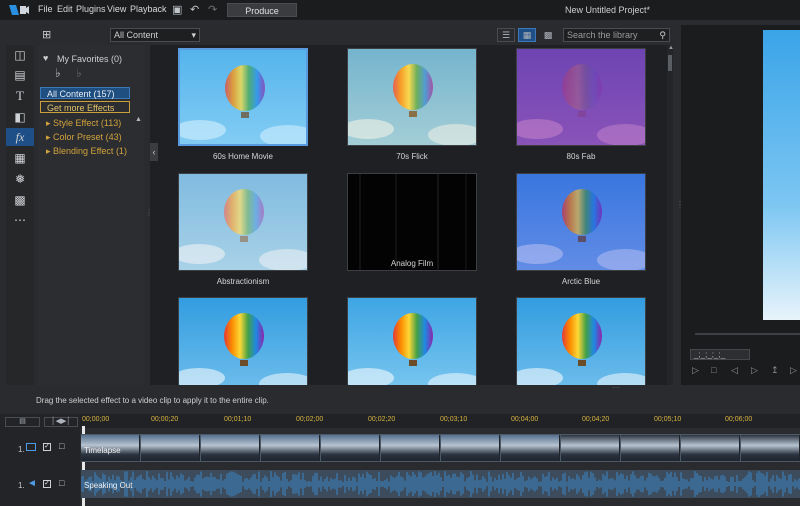 This screenshot has width=800, height=506. I want to click on audio-clip, so click(440, 484).